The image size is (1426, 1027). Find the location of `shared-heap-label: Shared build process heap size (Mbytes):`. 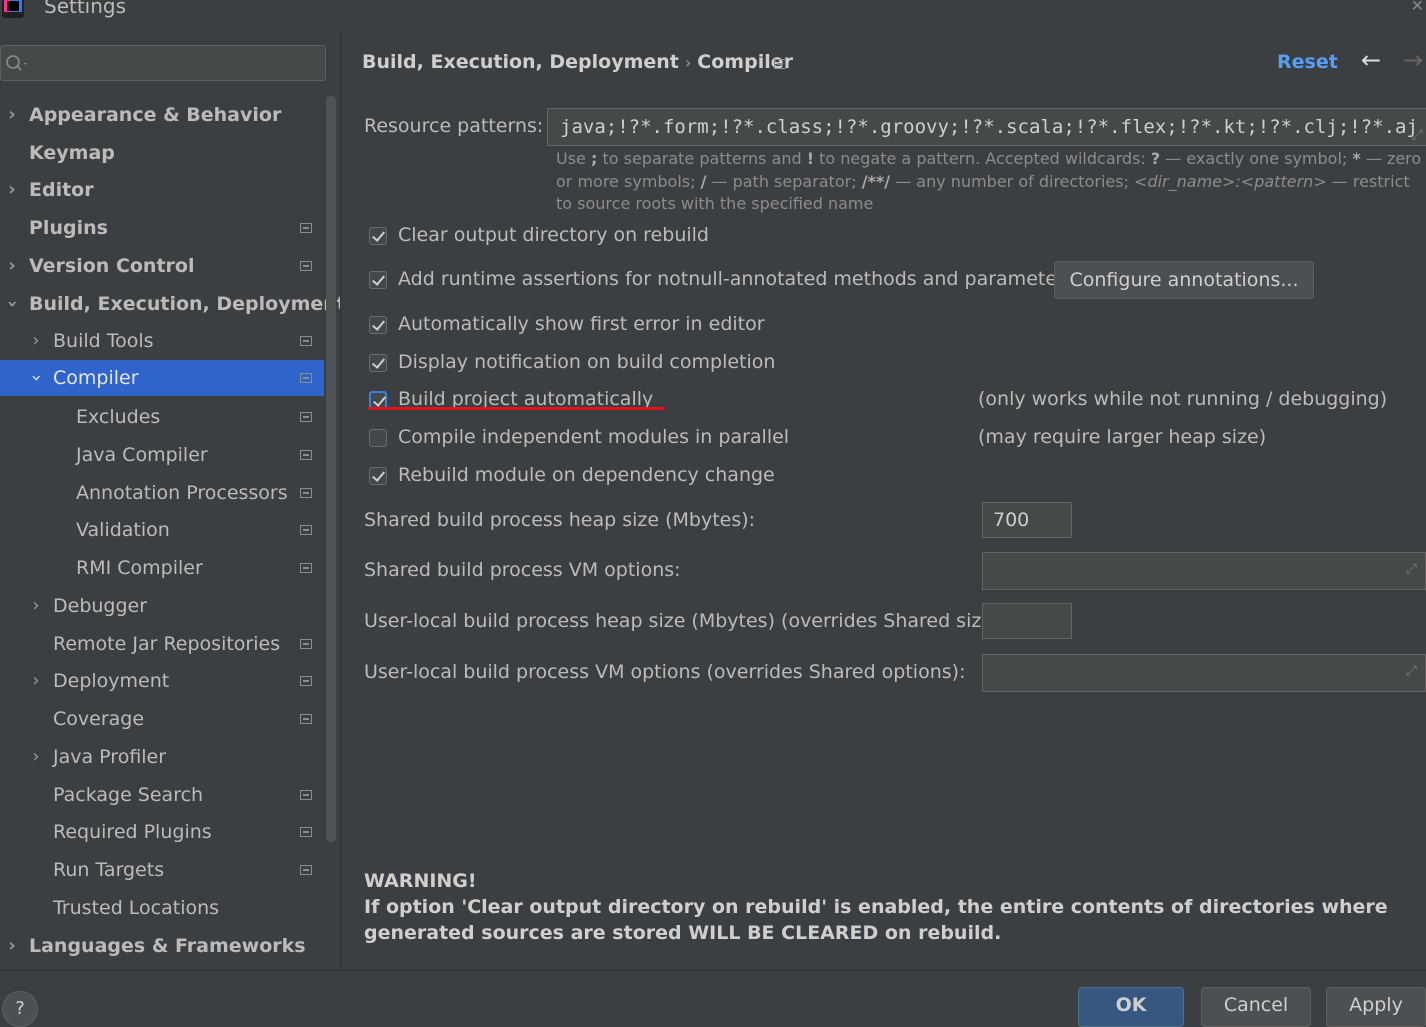

shared-heap-label: Shared build process heap size (Mbytes): is located at coordinates (560, 520).